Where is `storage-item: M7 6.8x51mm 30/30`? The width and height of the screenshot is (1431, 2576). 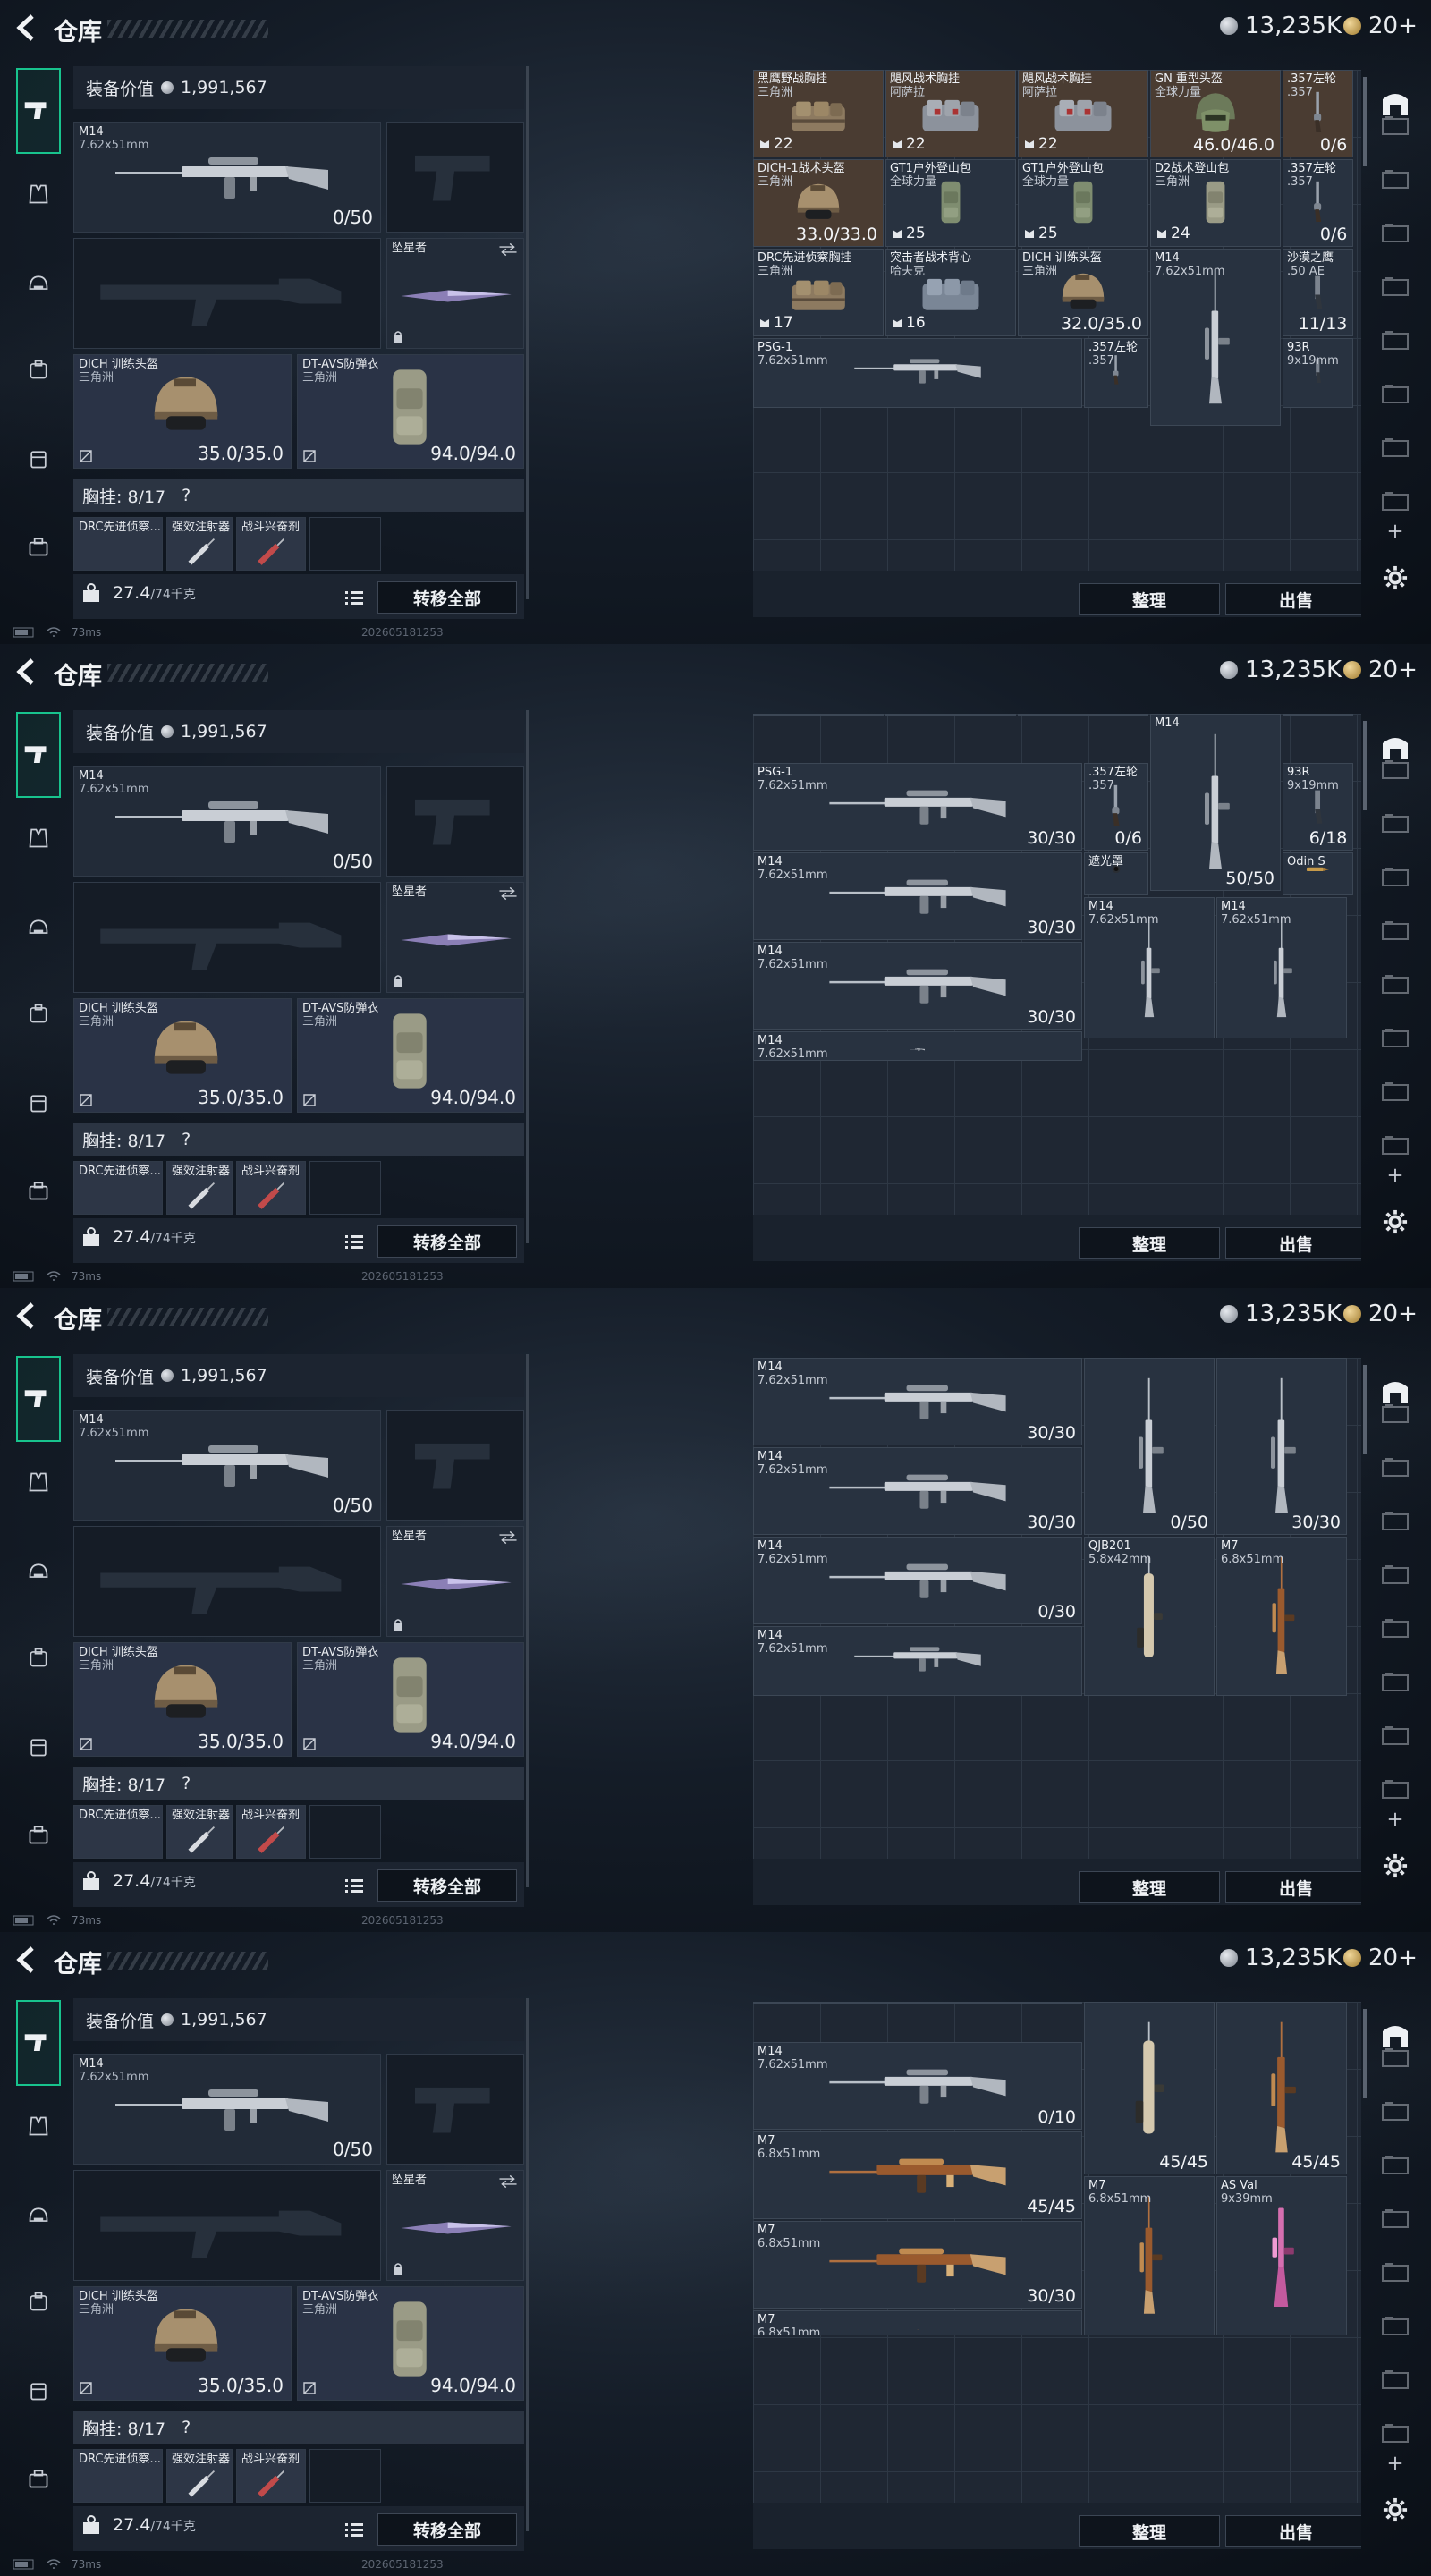 storage-item: M7 6.8x51mm 30/30 is located at coordinates (917, 2265).